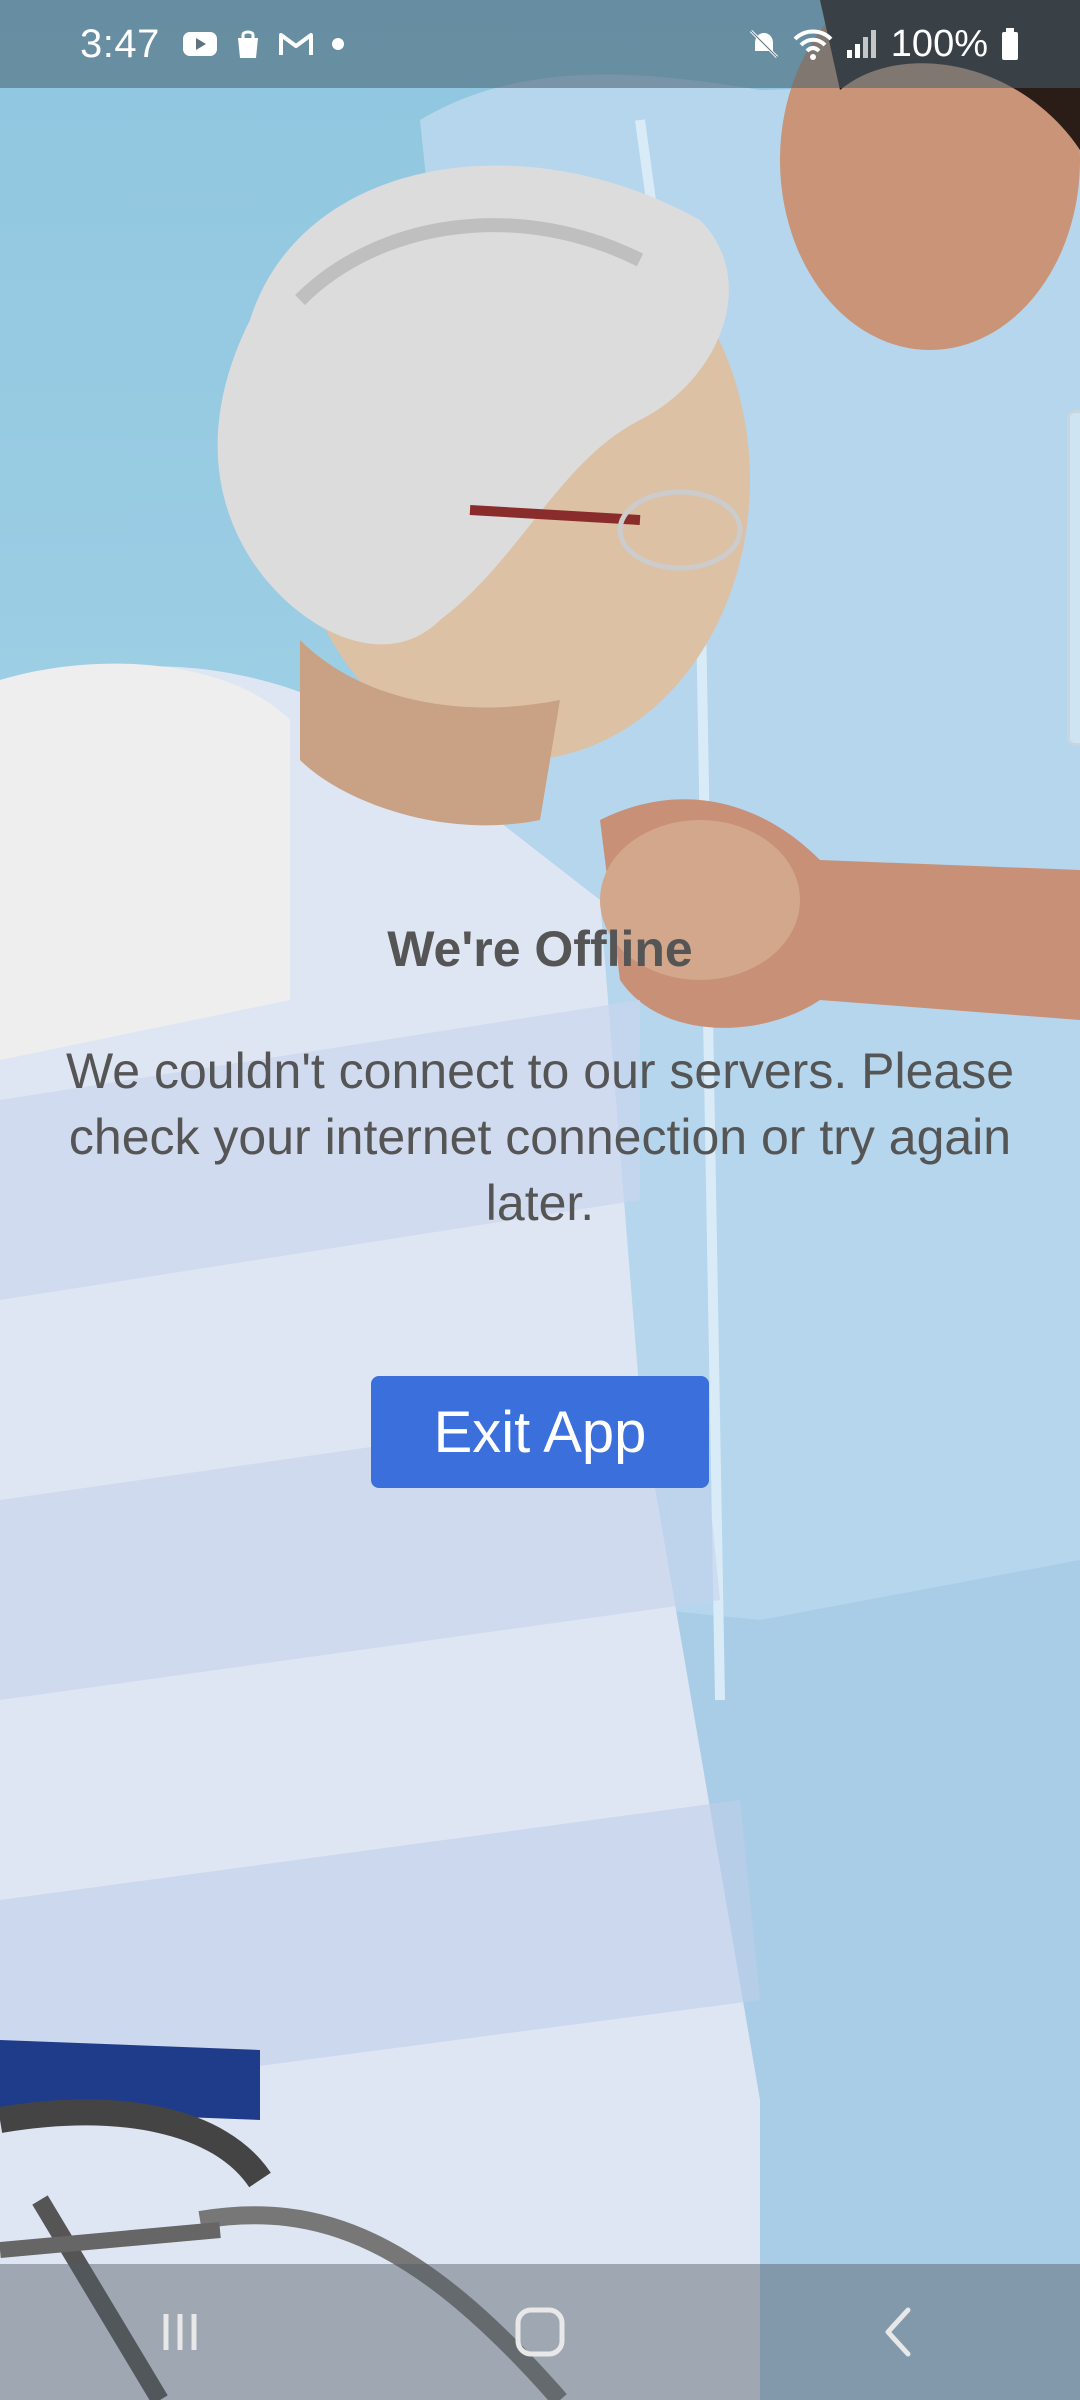 The height and width of the screenshot is (2400, 1080). Describe the element at coordinates (1073, 578) in the screenshot. I see `edge-panel-handle` at that location.